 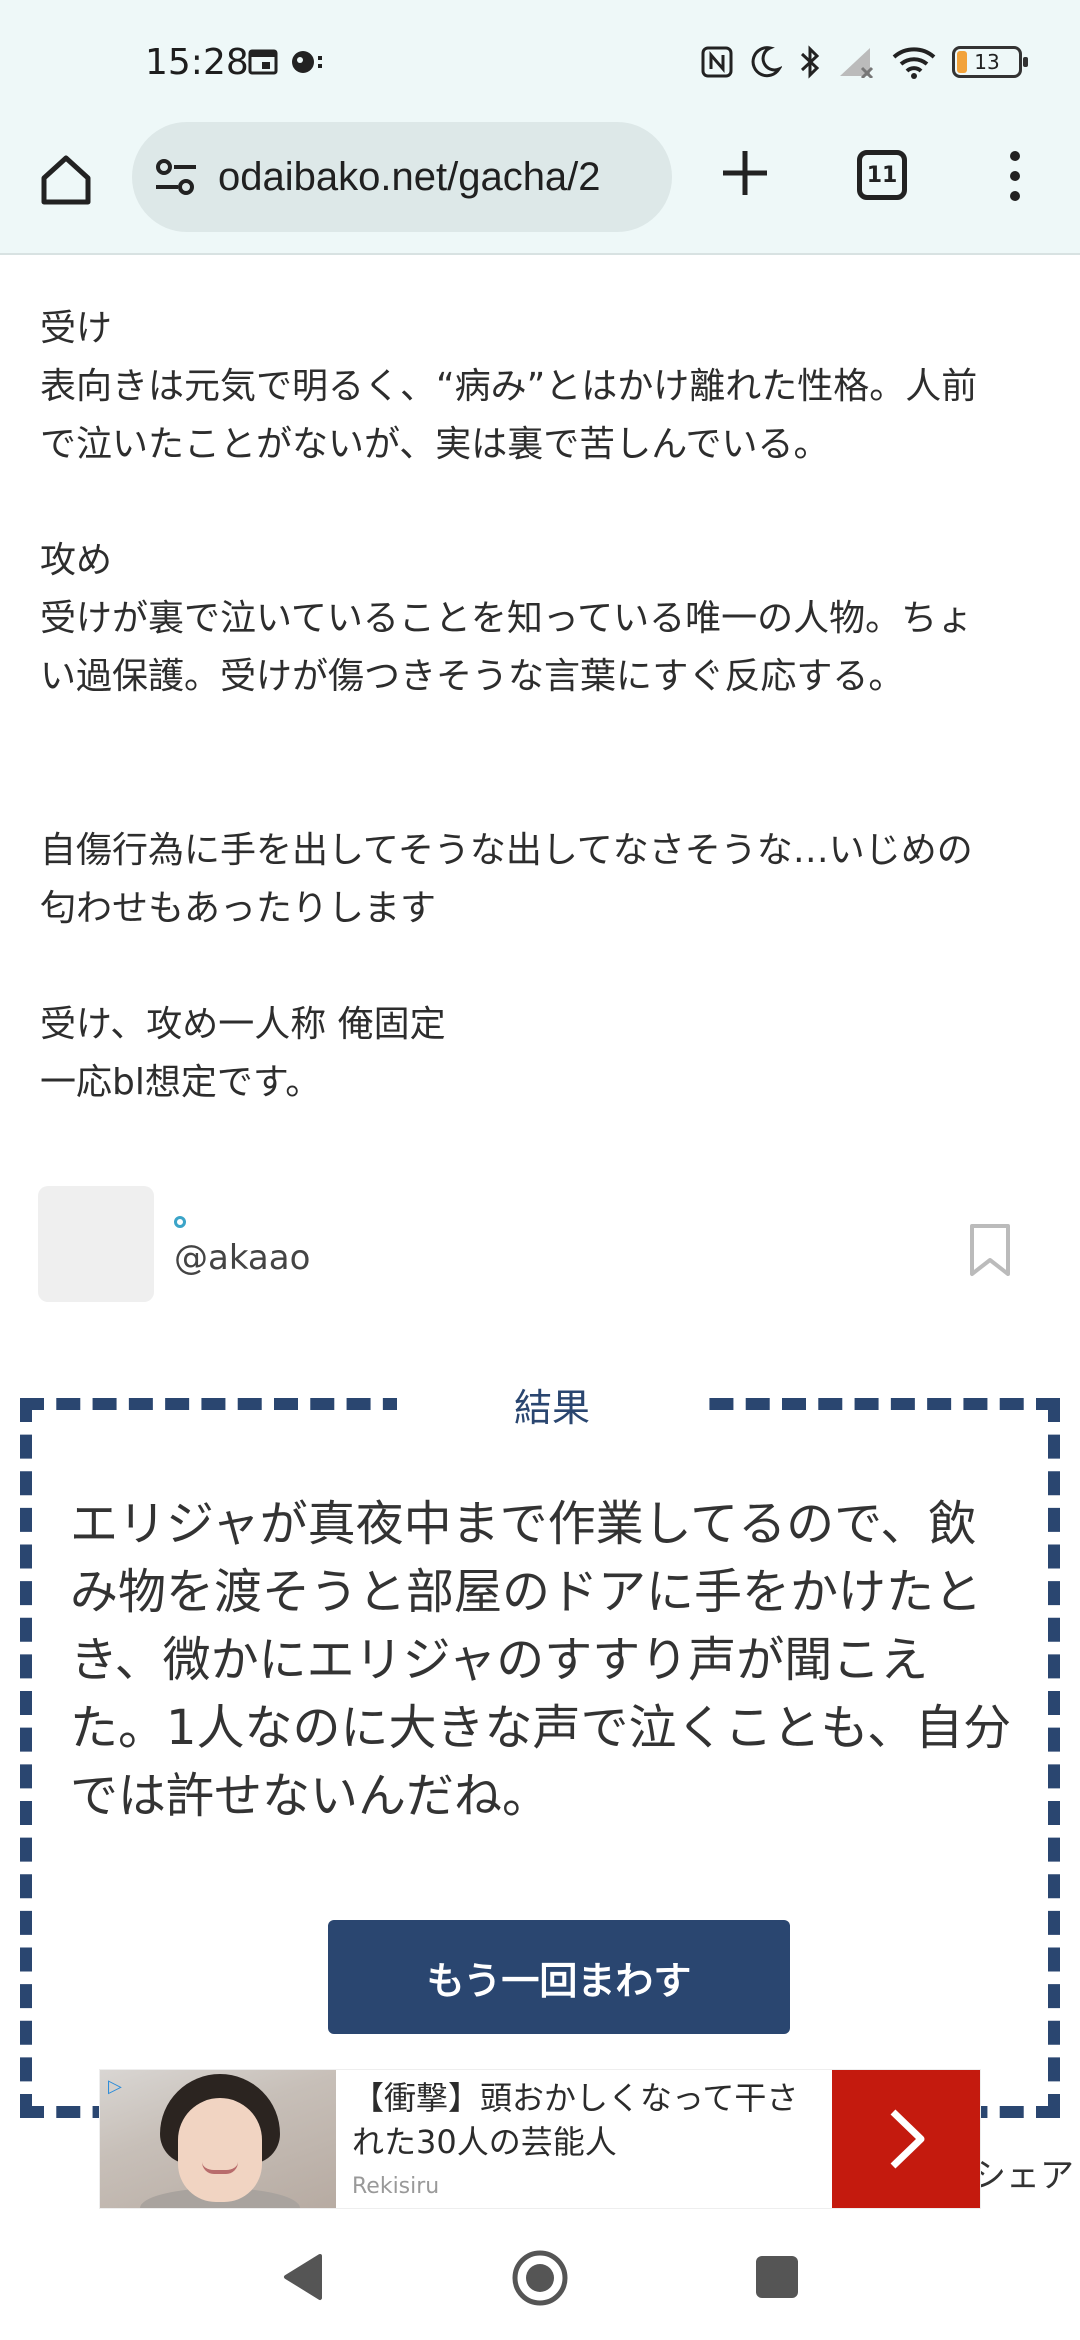 I want to click on browser-toolbar: odaibako.net/gacha/2 11, so click(x=540, y=187).